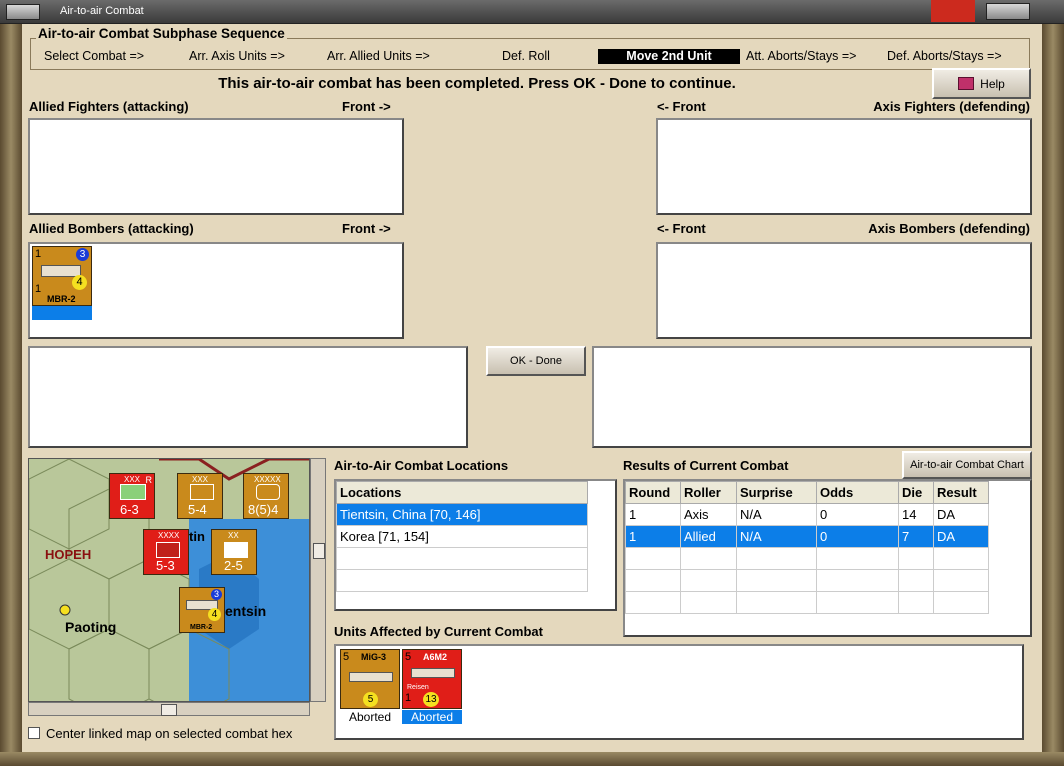  I want to click on title-bar, so click(532, 12).